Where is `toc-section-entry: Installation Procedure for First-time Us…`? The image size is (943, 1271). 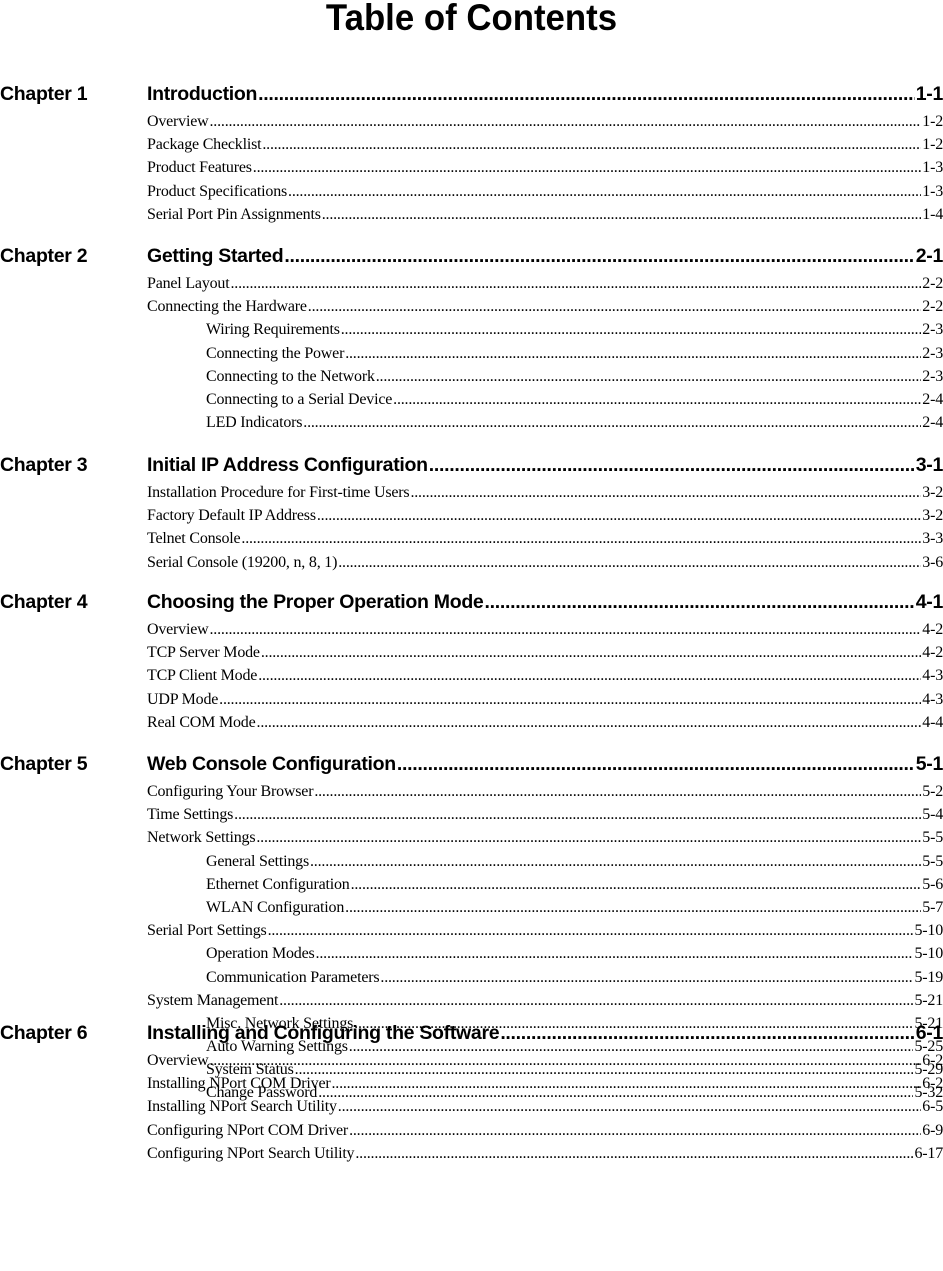 toc-section-entry: Installation Procedure for First-time Us… is located at coordinates (545, 492).